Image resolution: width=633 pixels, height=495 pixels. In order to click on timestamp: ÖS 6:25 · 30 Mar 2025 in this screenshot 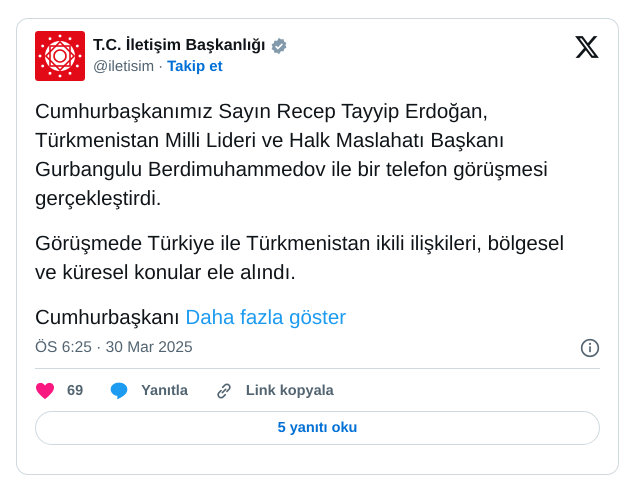, I will do `click(114, 348)`.